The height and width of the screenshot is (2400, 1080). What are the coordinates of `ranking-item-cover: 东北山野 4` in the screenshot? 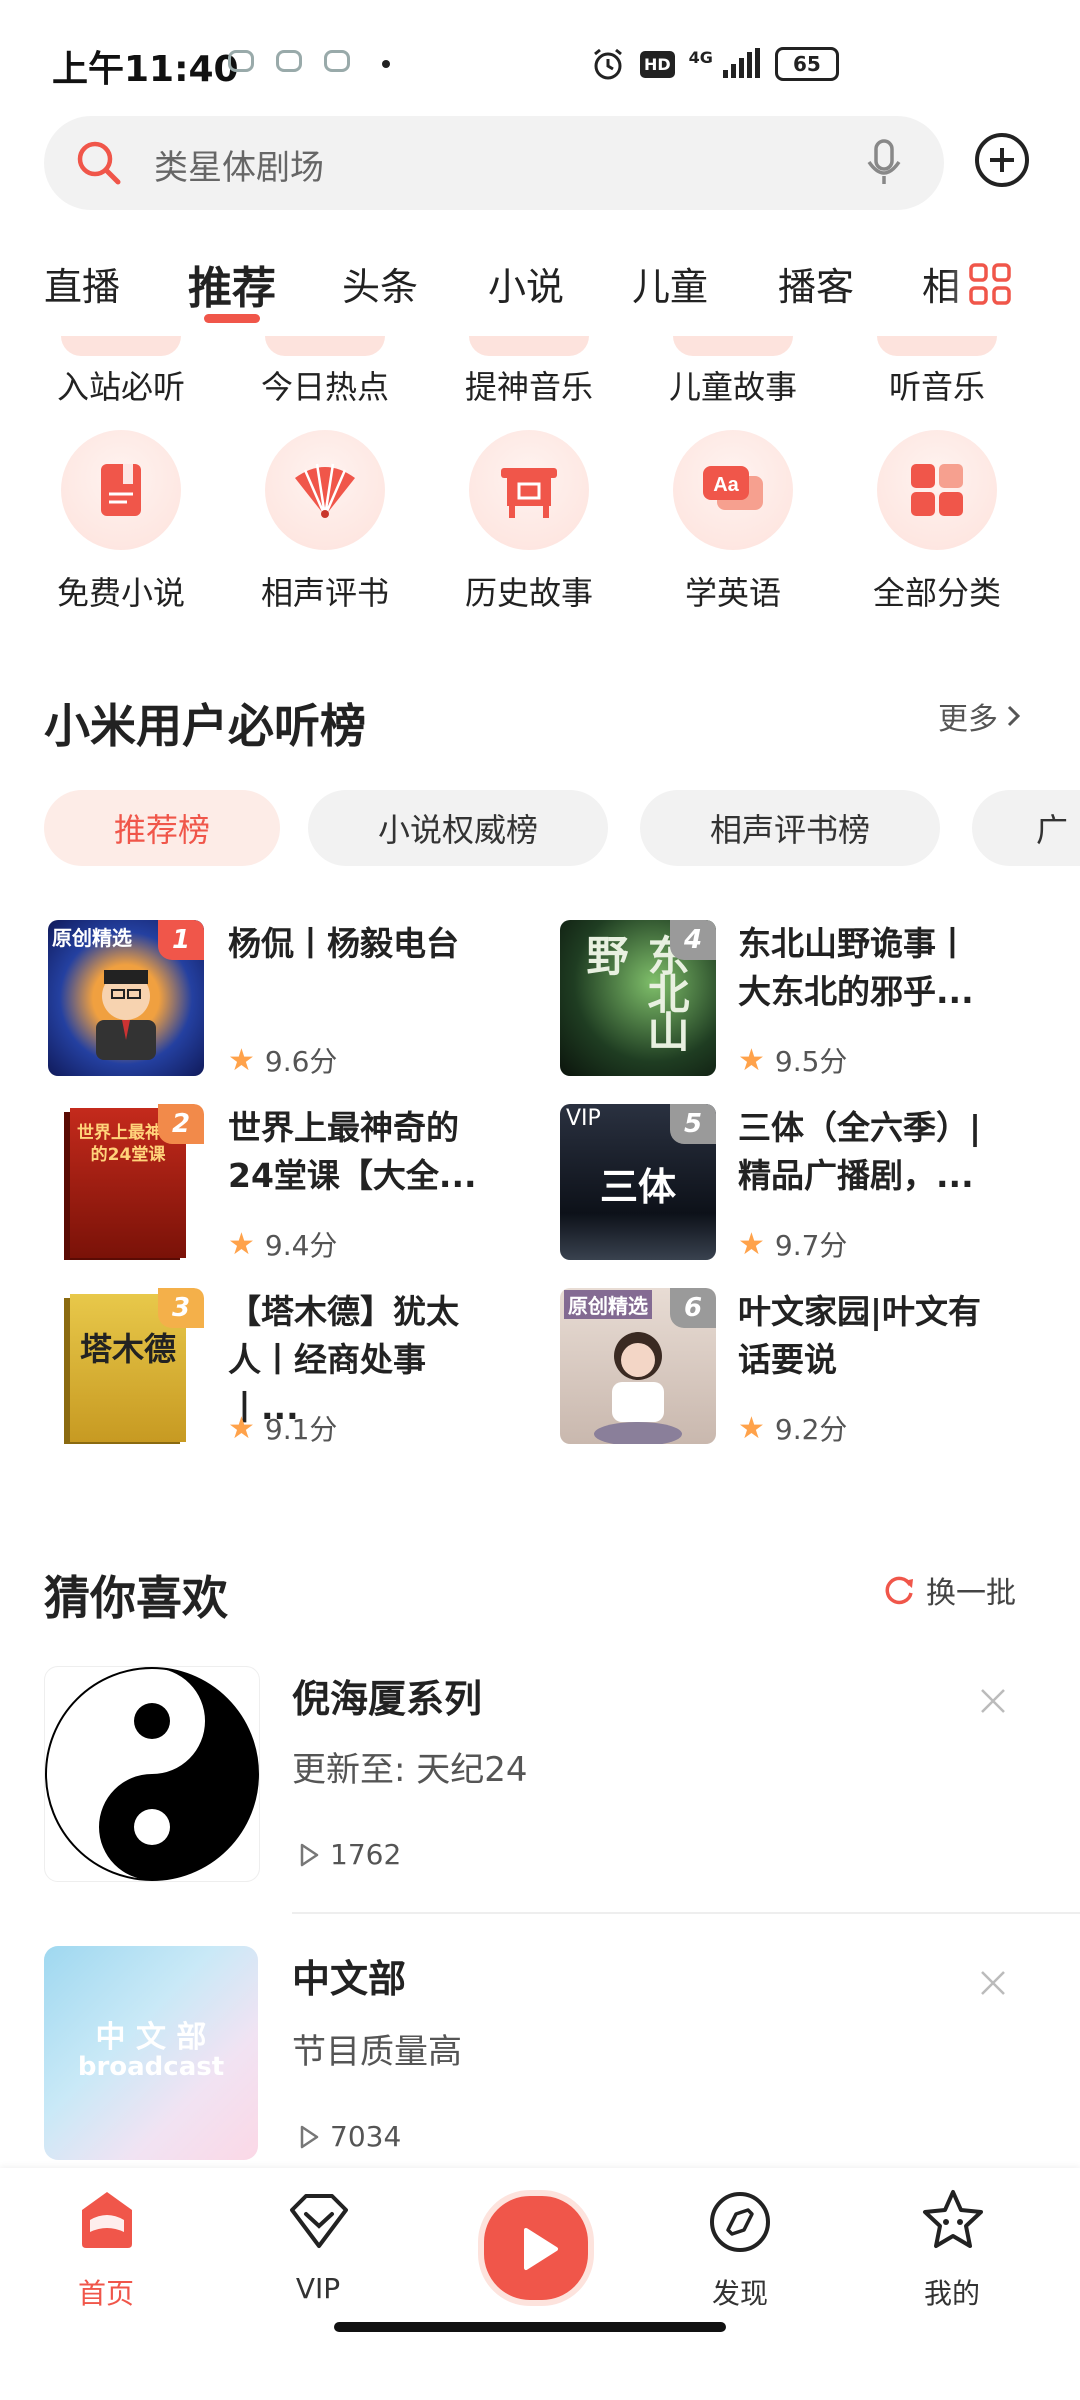 It's located at (638, 998).